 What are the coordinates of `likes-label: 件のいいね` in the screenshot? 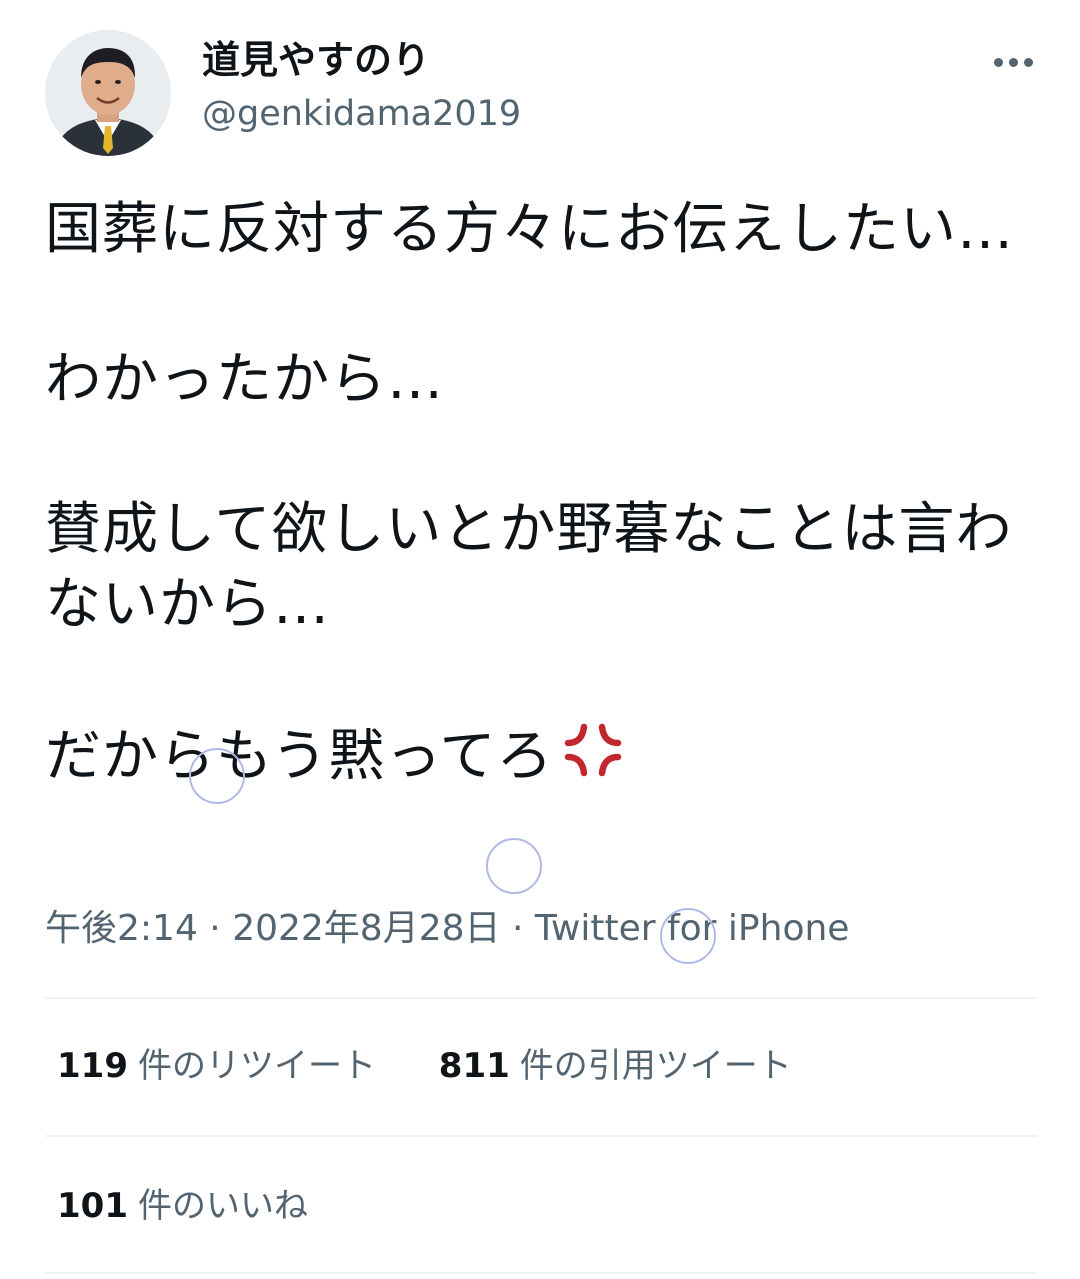 It's located at (222, 1206).